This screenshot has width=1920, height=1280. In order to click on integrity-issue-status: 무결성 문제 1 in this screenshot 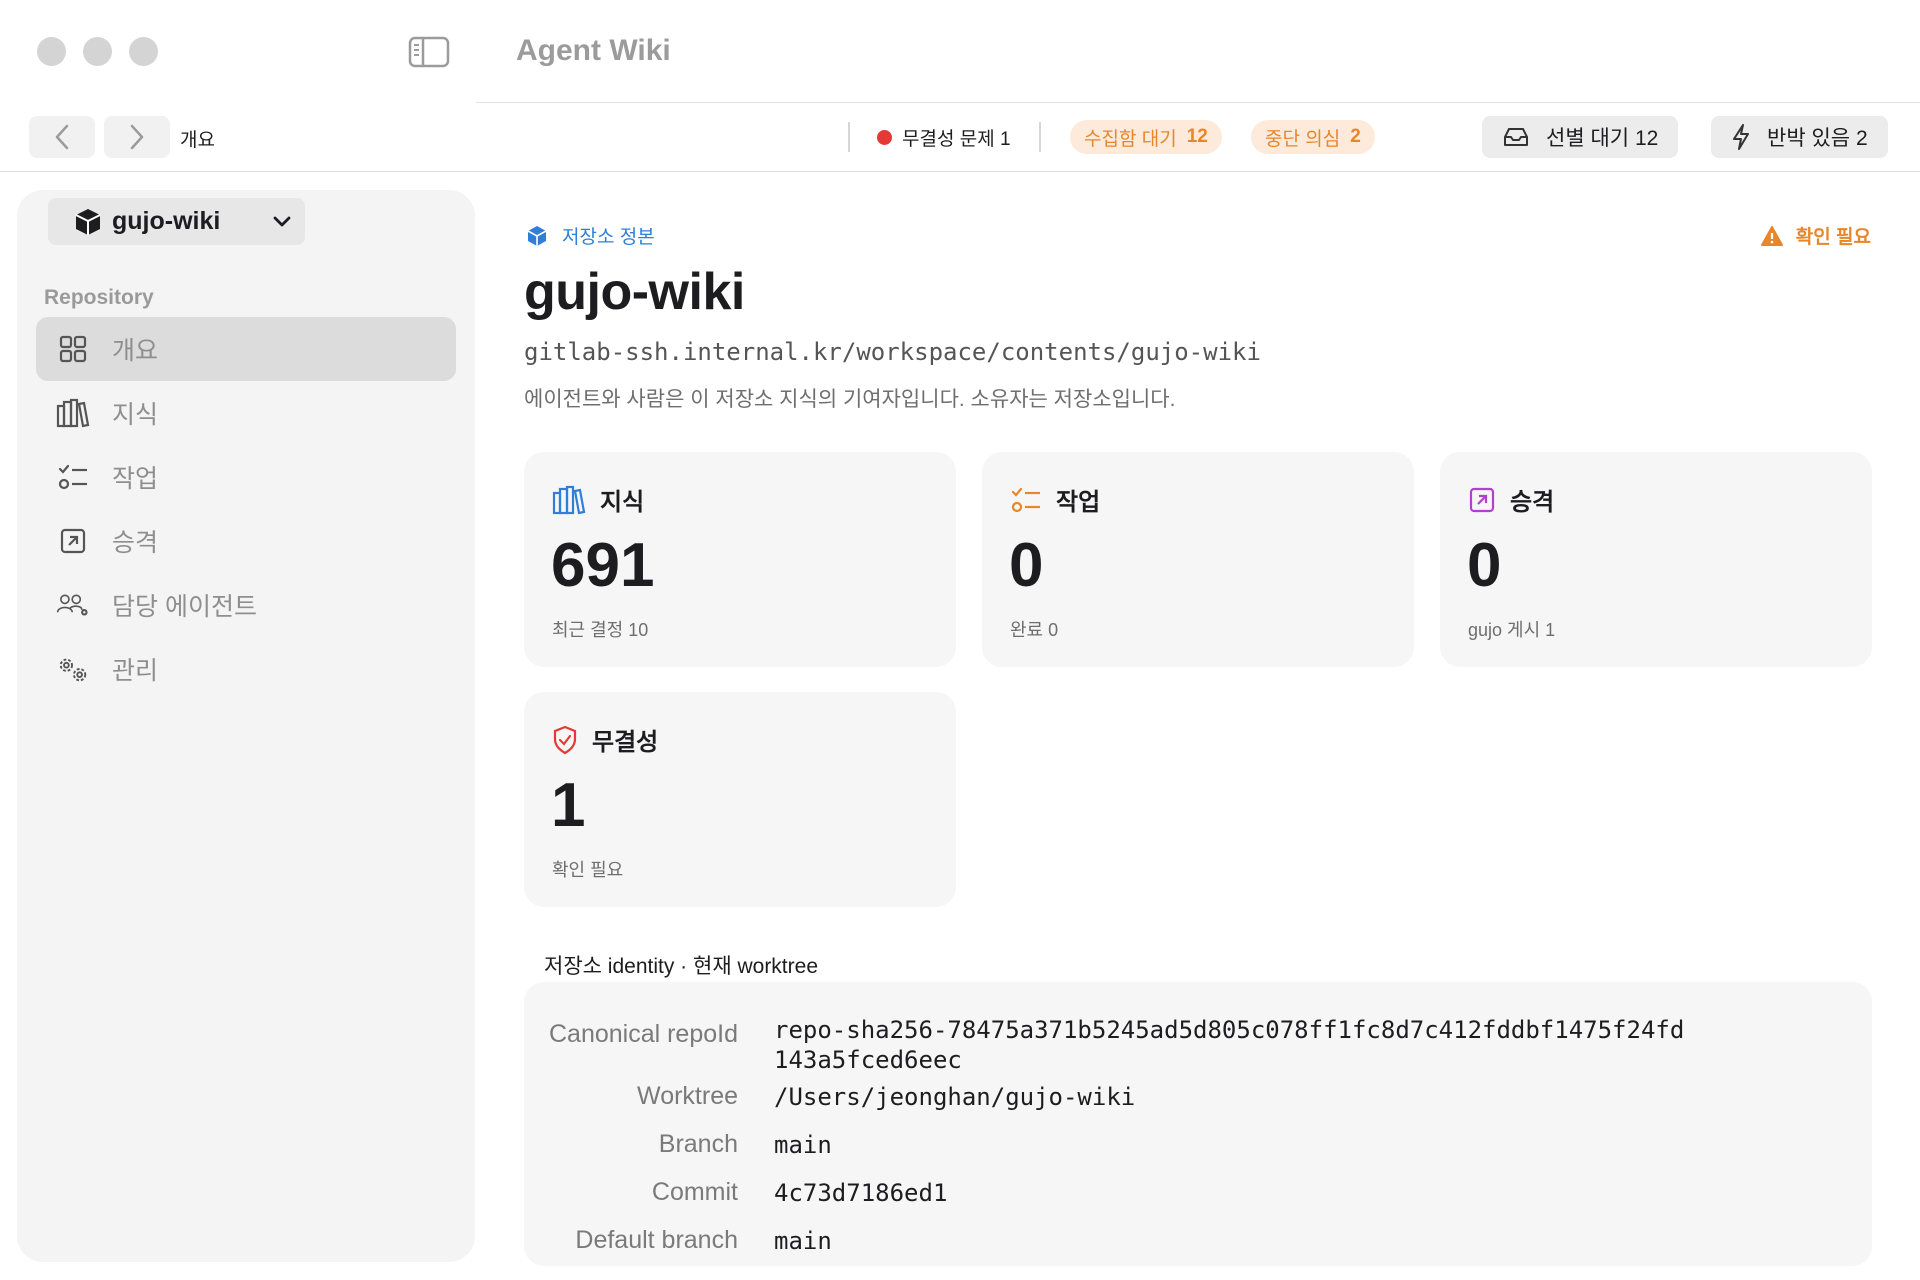, I will do `click(944, 137)`.